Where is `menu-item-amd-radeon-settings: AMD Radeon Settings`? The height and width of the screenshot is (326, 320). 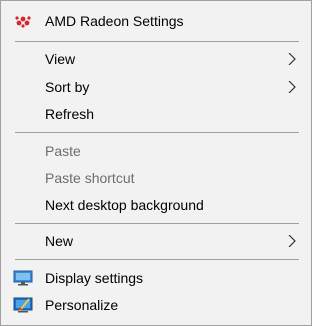 menu-item-amd-radeon-settings: AMD Radeon Settings is located at coordinates (156, 21).